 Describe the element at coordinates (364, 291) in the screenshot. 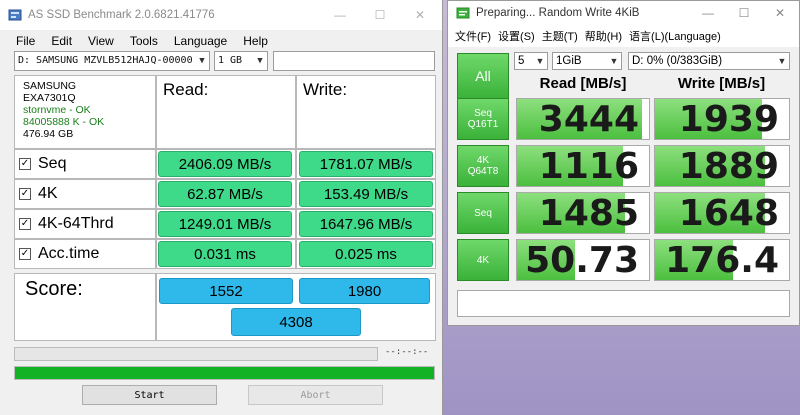

I see `score-write: 1980` at that location.